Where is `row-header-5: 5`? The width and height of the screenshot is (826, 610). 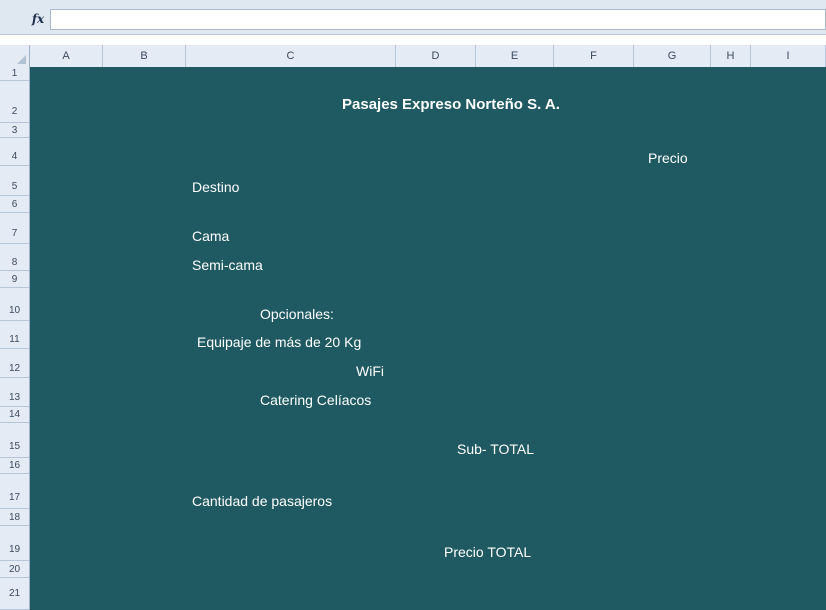 row-header-5: 5 is located at coordinates (14, 181).